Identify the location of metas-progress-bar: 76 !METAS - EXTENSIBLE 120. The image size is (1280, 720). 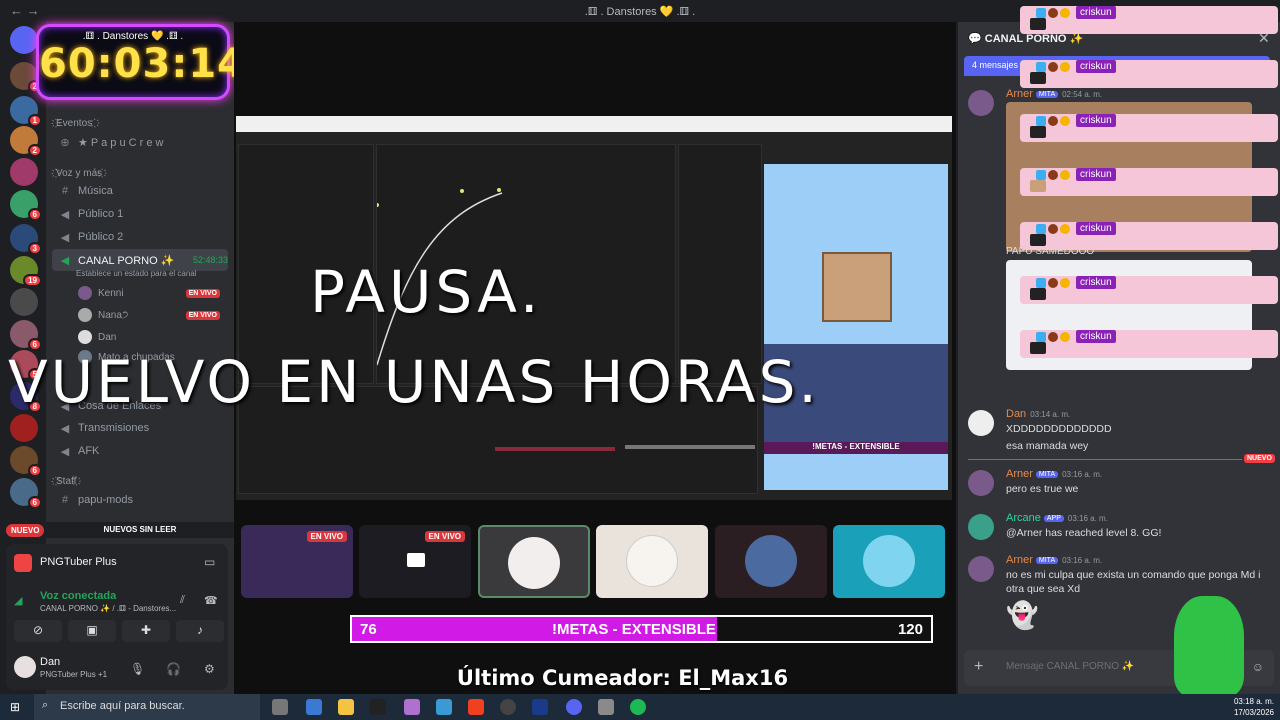
(641, 629).